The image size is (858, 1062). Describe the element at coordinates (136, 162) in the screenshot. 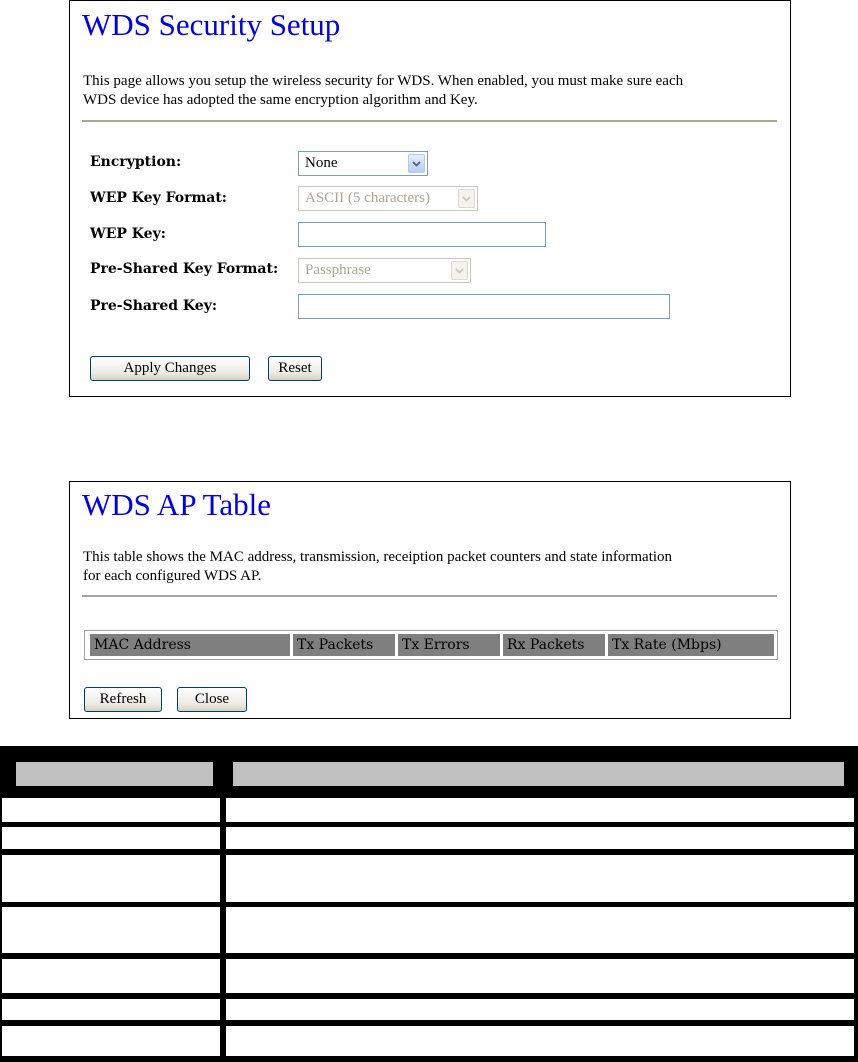

I see `encryption-label: Encryption:` at that location.